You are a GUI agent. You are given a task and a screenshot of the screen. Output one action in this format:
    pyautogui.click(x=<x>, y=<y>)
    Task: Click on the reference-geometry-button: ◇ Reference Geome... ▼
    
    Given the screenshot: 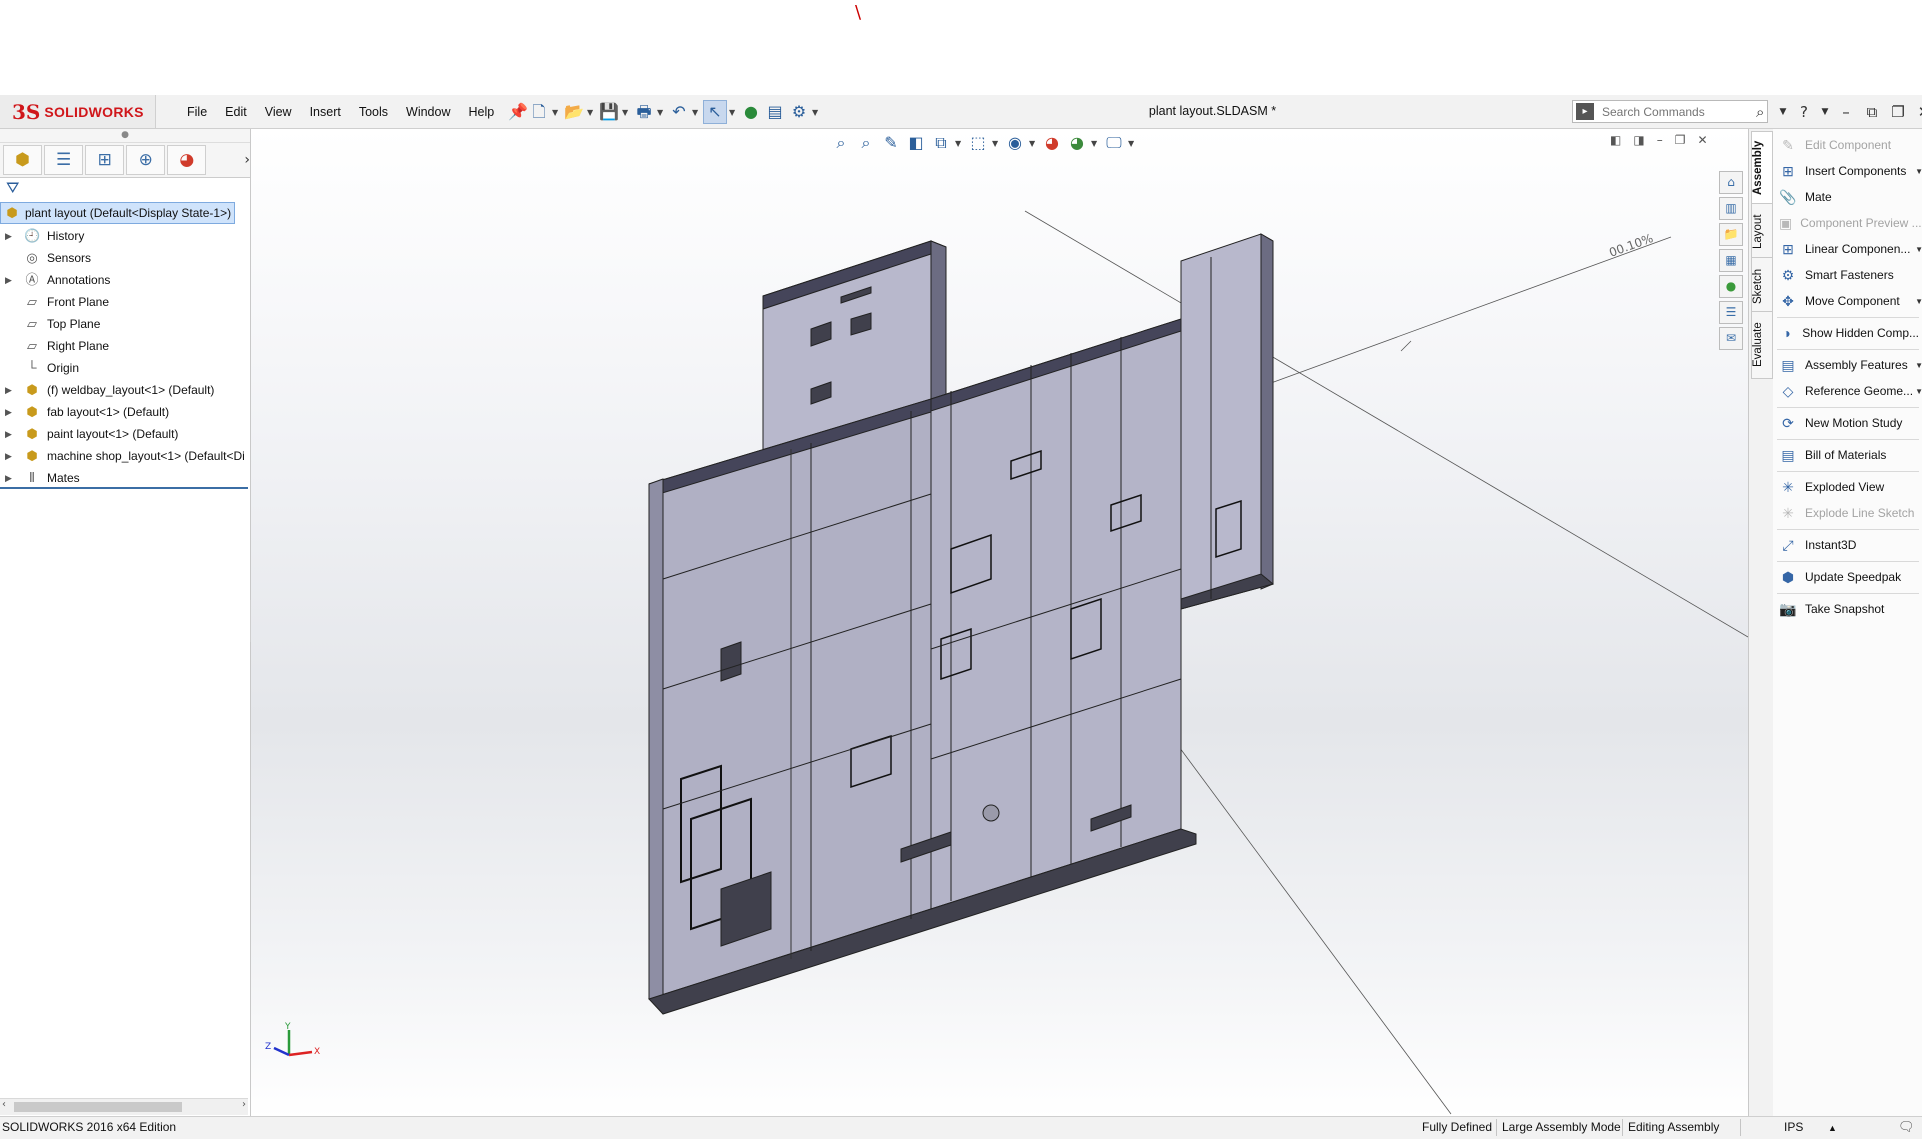 What is the action you would take?
    pyautogui.click(x=1850, y=391)
    